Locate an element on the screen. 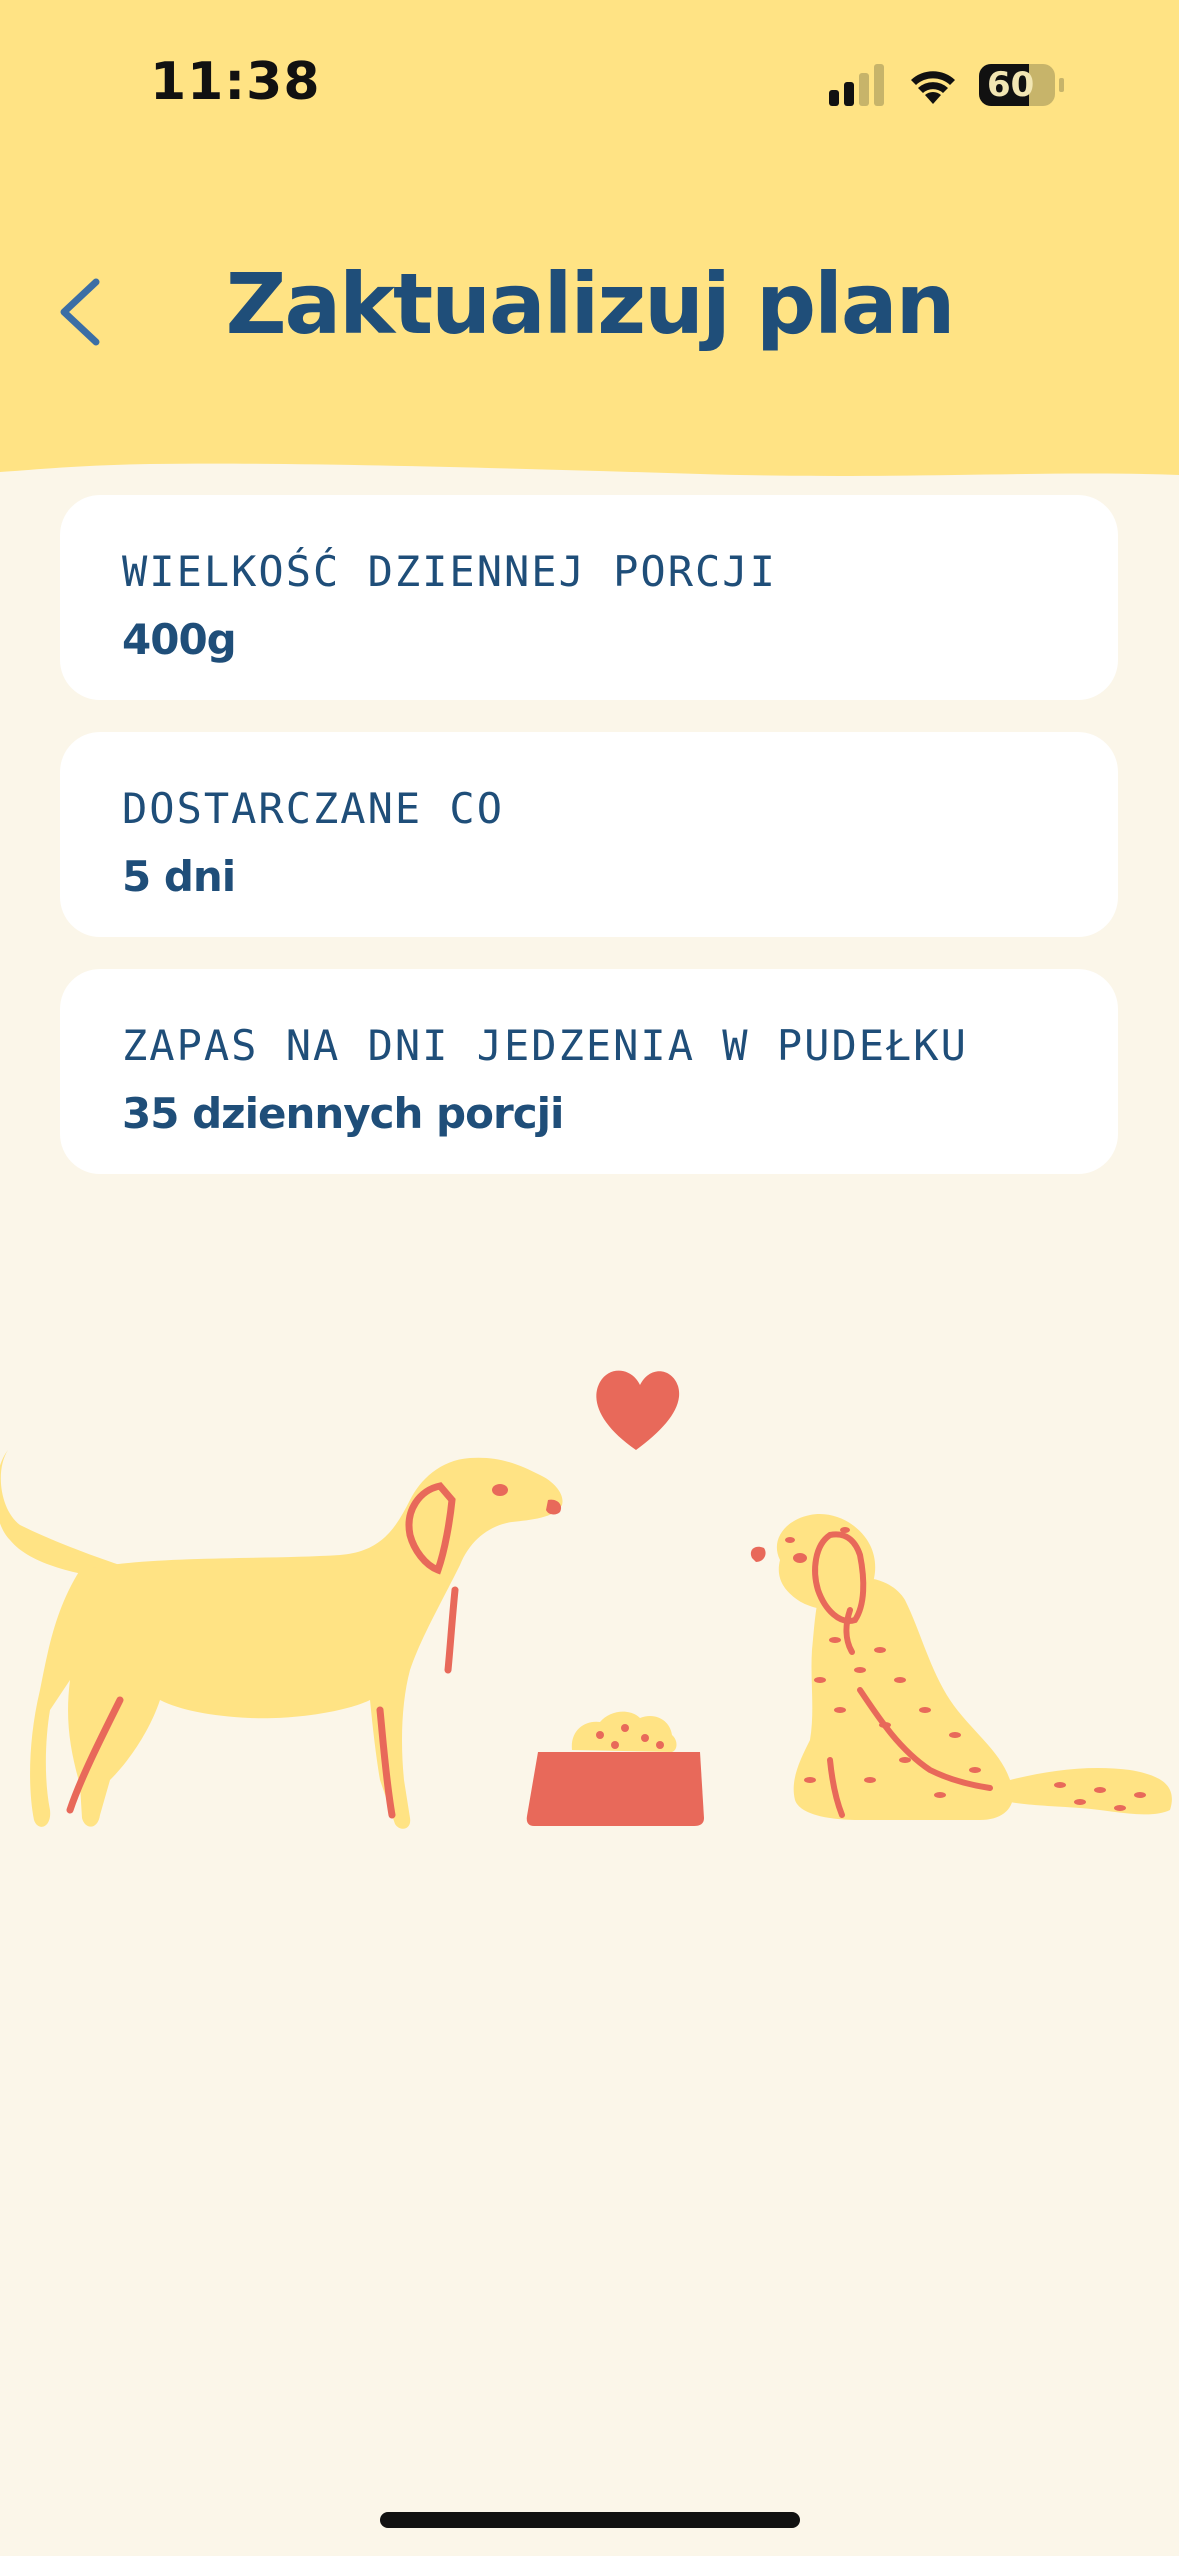 This screenshot has height=2556, width=1179. status-icons: 60 is located at coordinates (954, 87).